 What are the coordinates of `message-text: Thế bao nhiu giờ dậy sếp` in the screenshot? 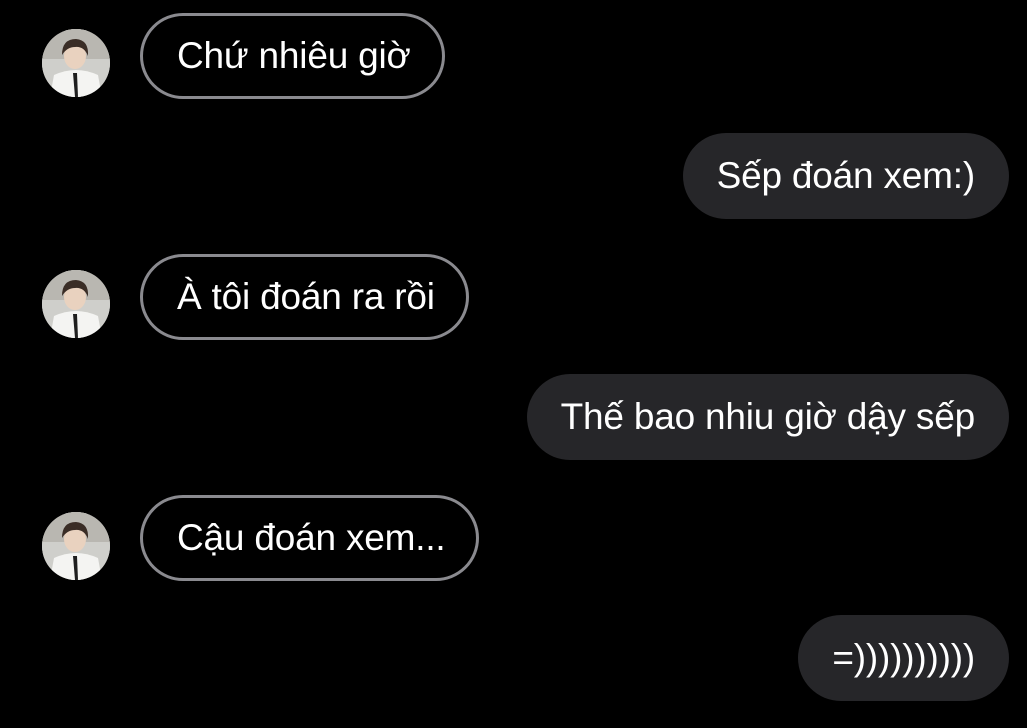 It's located at (768, 416).